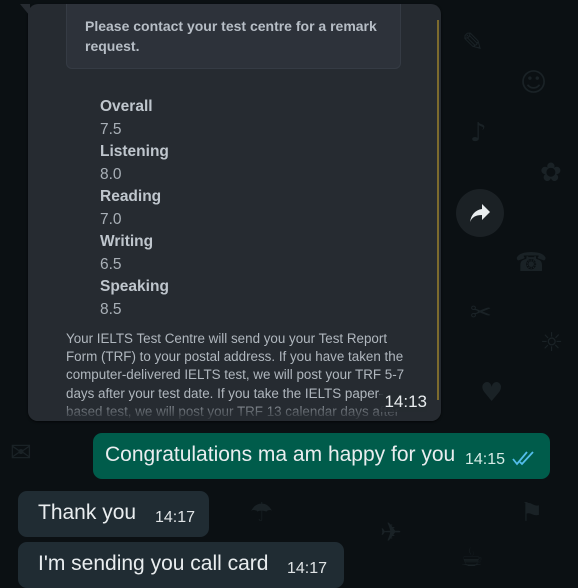  Describe the element at coordinates (485, 459) in the screenshot. I see `message-time: 14:15` at that location.